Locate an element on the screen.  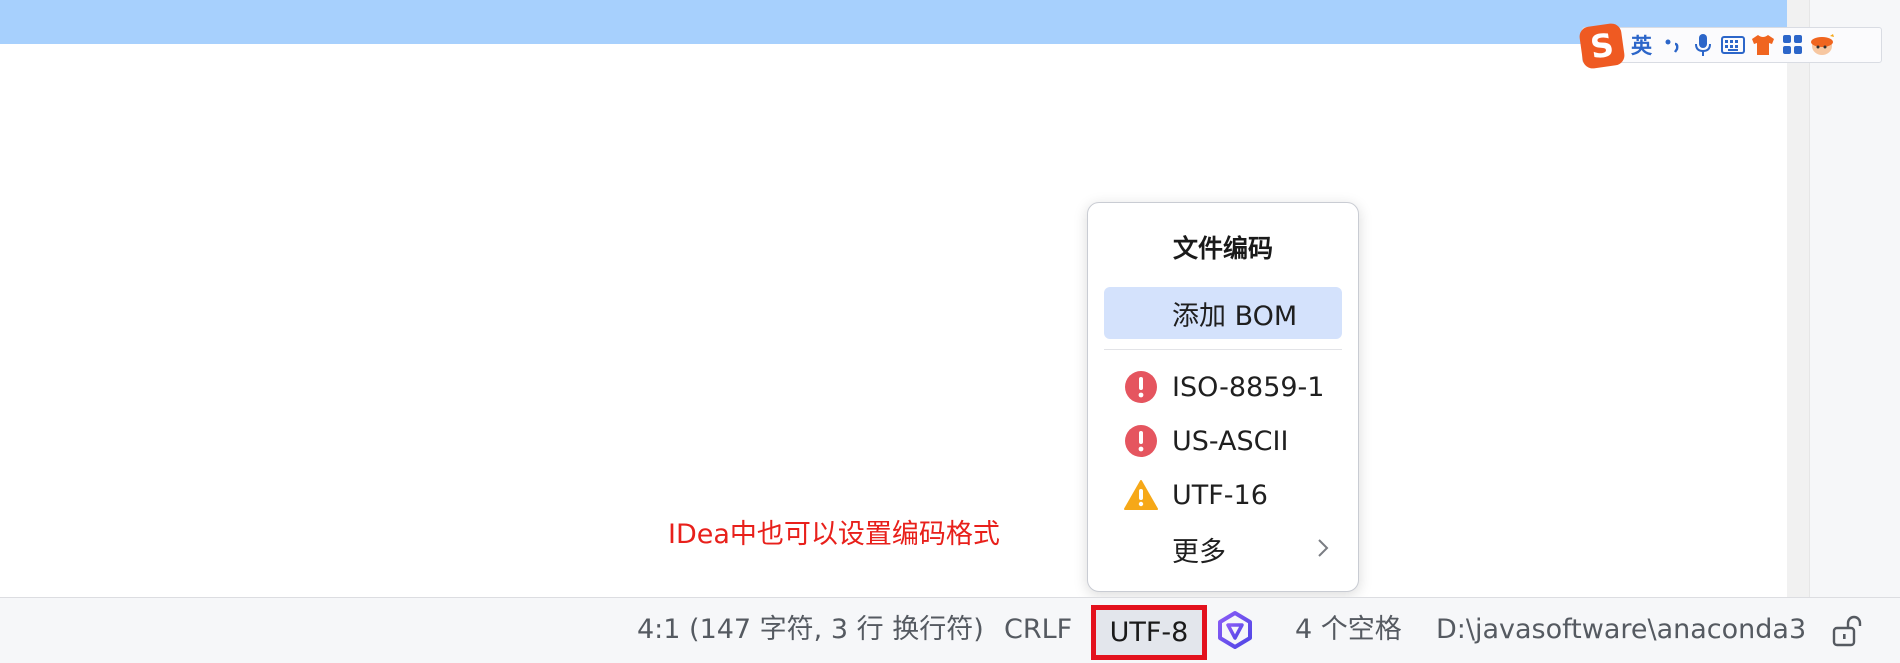
ime-toolbar: S 英 is located at coordinates (1730, 46).